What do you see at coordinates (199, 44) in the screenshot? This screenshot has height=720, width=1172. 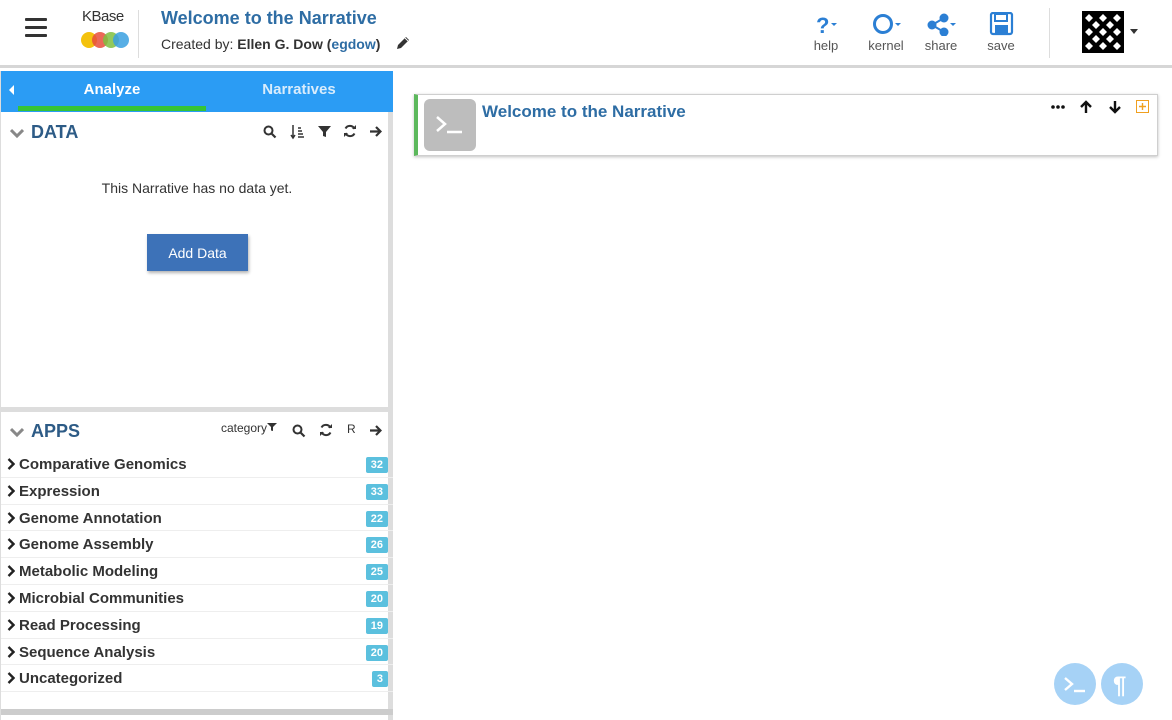 I see `created-prefix: Created by:` at bounding box center [199, 44].